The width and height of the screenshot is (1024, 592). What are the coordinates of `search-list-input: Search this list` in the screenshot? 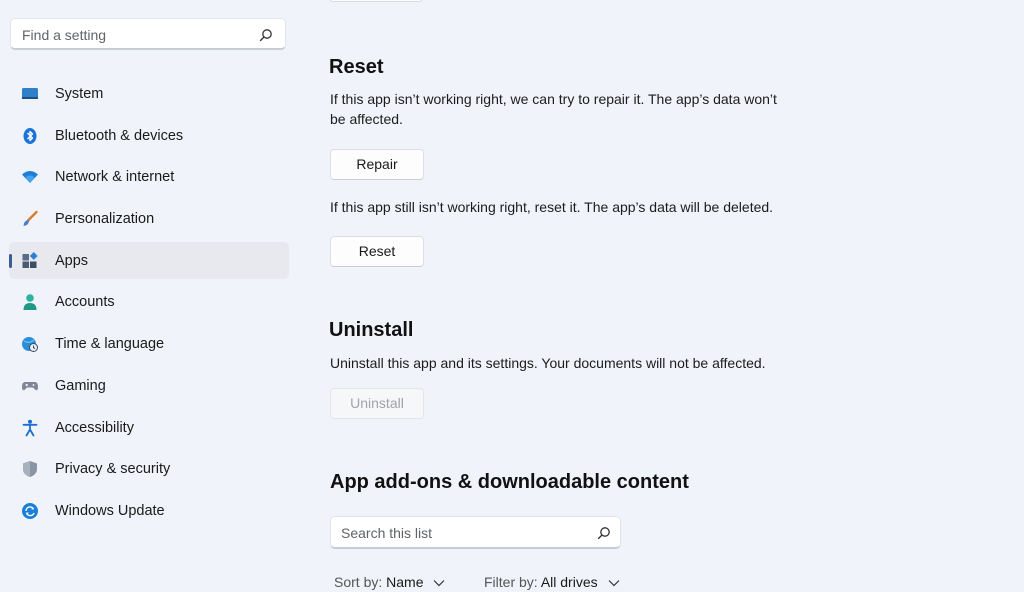 It's located at (475, 532).